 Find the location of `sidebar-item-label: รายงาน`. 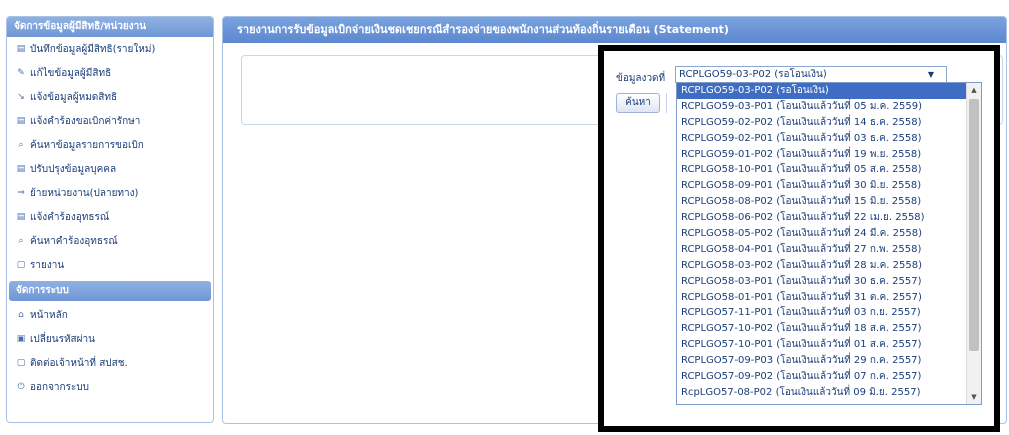

sidebar-item-label: รายงาน is located at coordinates (47, 265).